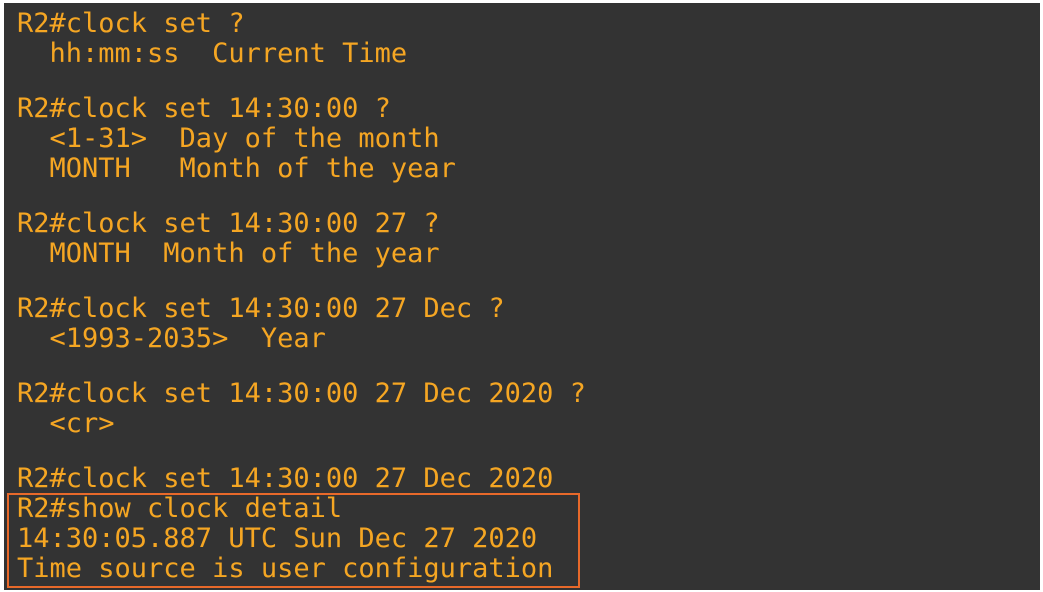 The image size is (1043, 592). I want to click on show-clock-command: R2#show clock detail, so click(180, 508).